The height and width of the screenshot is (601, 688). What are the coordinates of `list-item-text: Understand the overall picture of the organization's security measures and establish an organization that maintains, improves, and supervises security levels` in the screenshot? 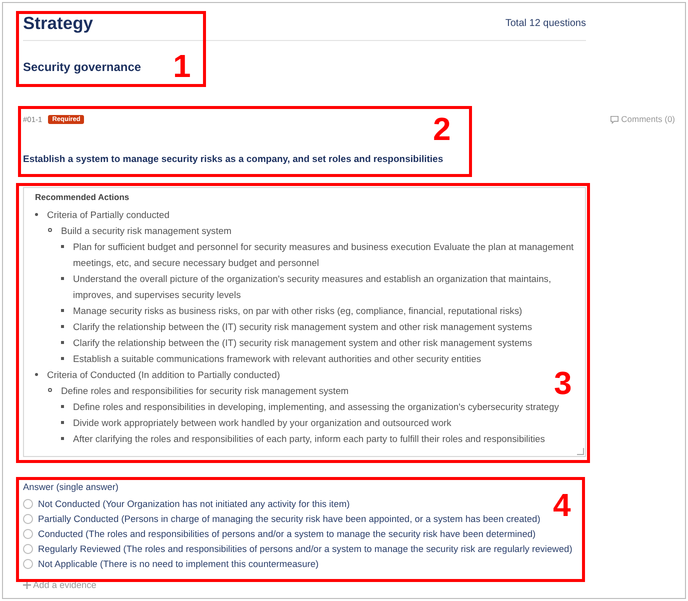 It's located at (312, 287).